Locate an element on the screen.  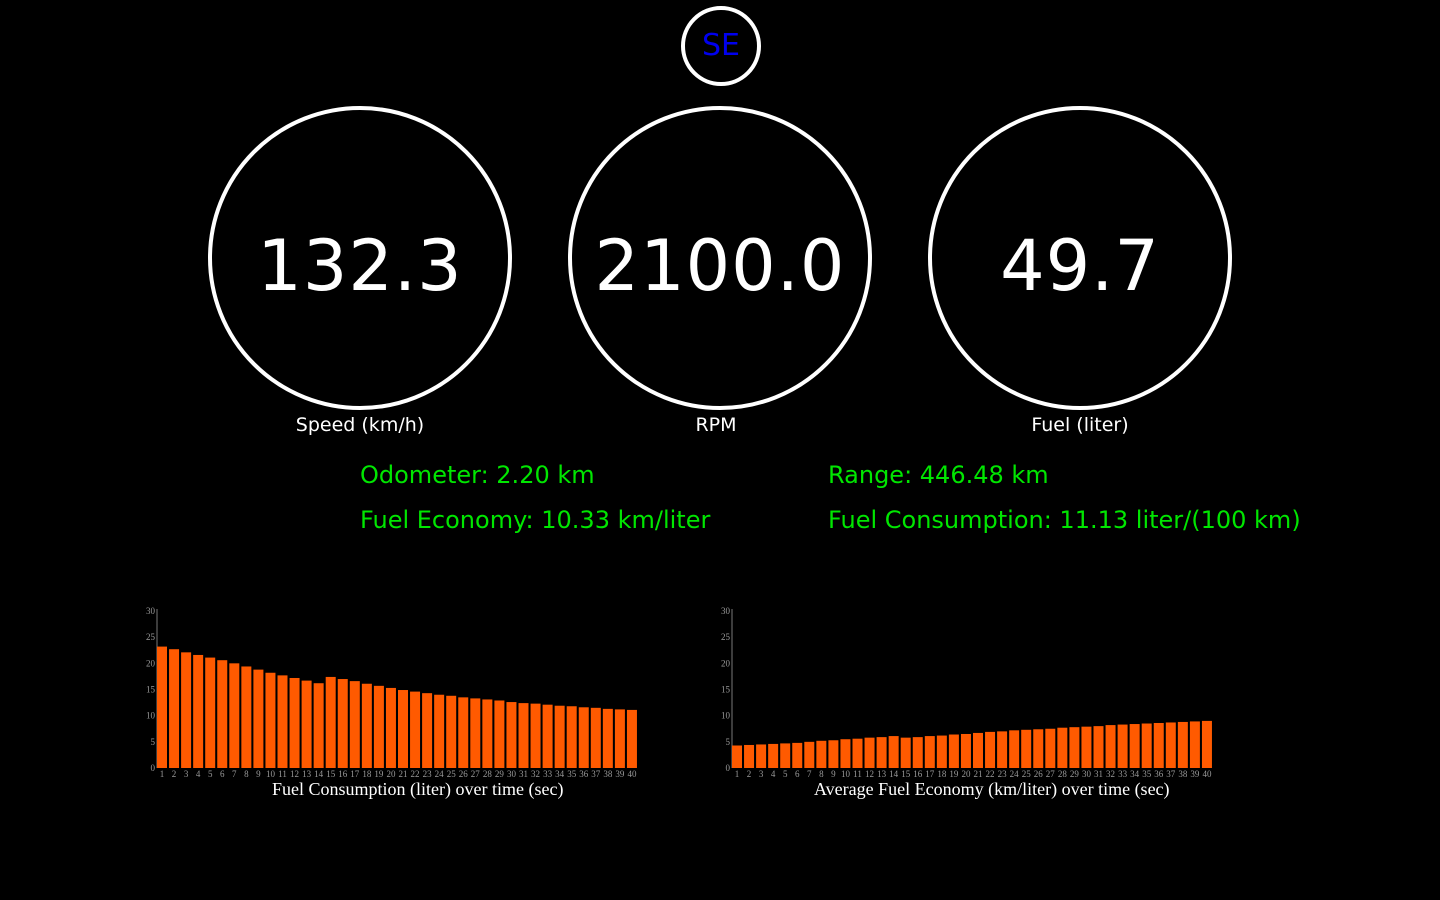
fuel-economy-x-tick-label: 22 is located at coordinates (990, 774).